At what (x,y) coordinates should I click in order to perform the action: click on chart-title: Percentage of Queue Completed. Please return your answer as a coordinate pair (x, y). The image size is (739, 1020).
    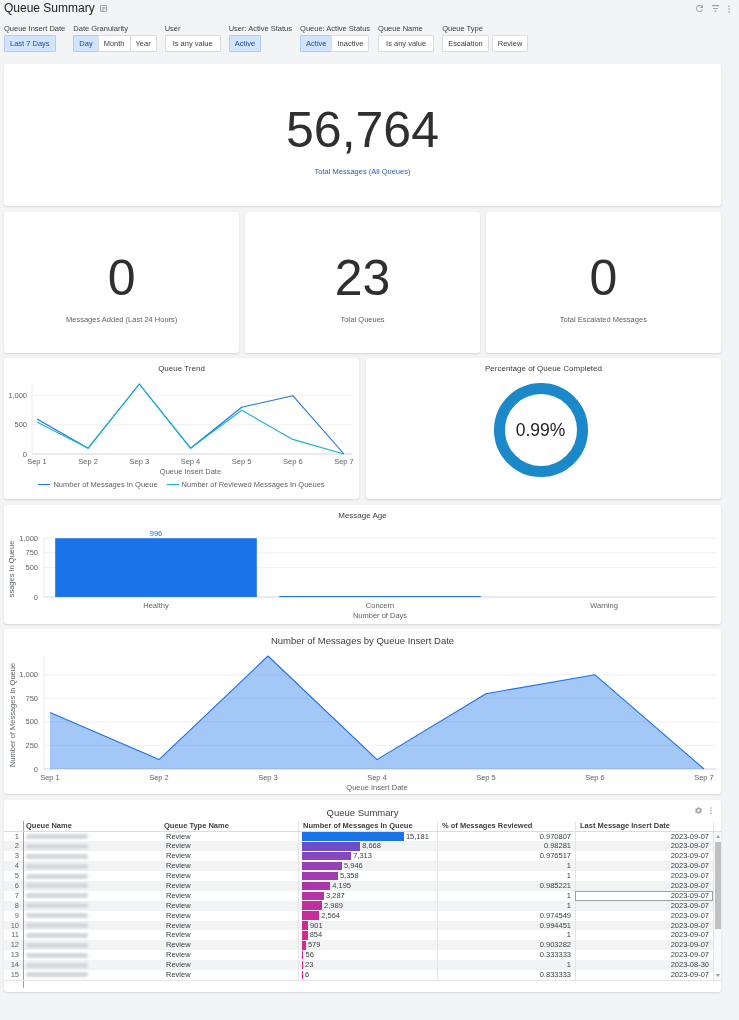
    Looking at the image, I should click on (543, 368).